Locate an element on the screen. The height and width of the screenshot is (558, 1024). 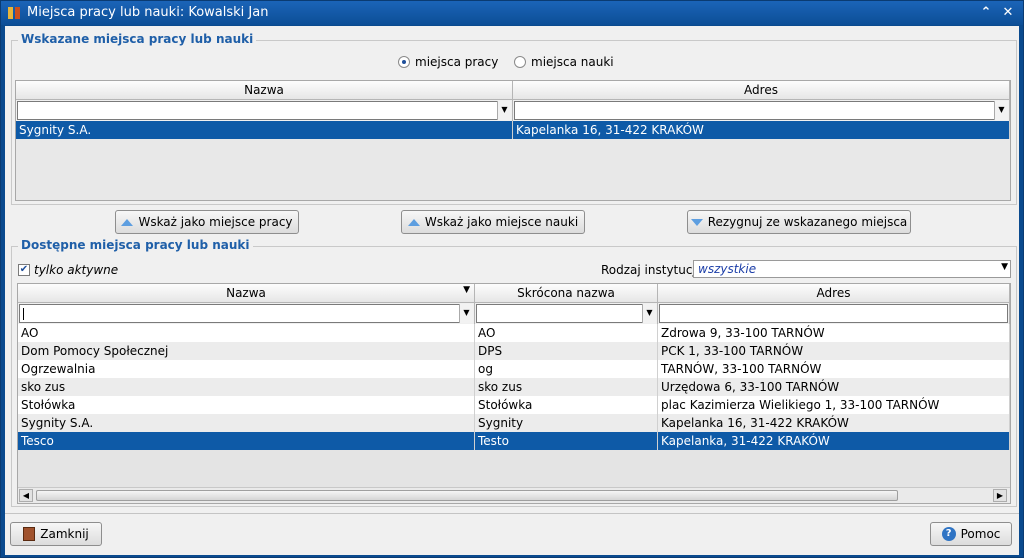
close-button-label: Zamknij is located at coordinates (64, 534).